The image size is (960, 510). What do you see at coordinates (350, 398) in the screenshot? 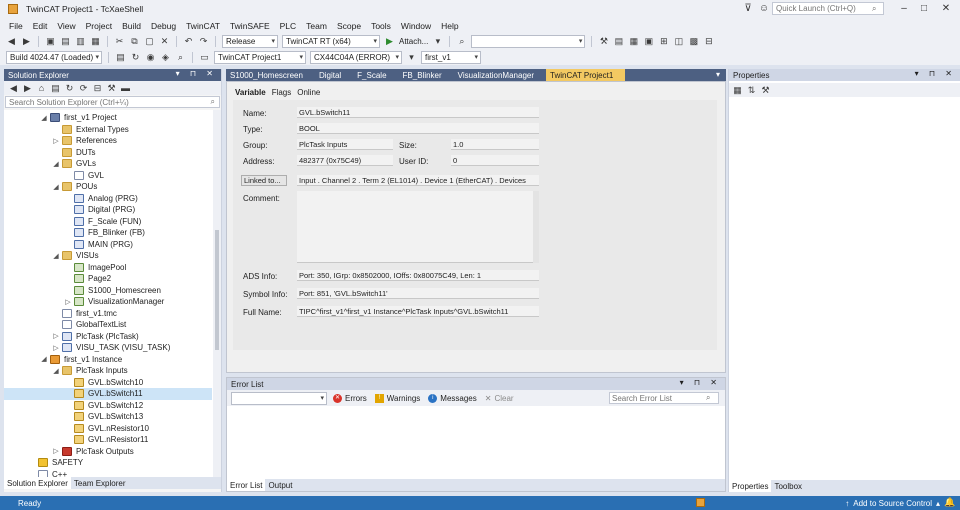
I see `errors-filter-button: ✕ Errors` at bounding box center [350, 398].